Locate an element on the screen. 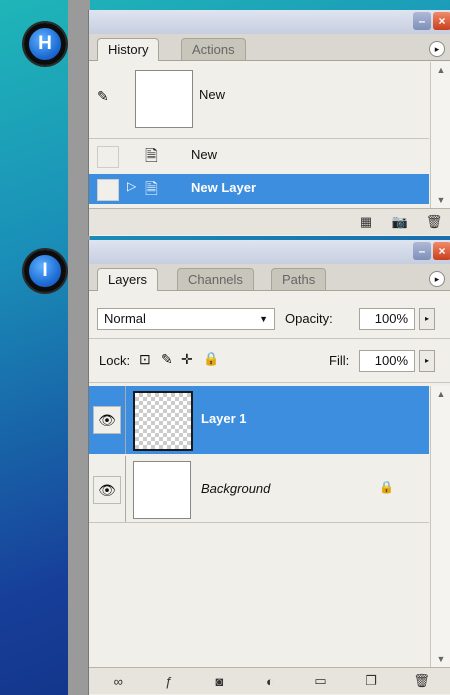 This screenshot has width=450, height=695. tab-paths: Paths is located at coordinates (299, 279).